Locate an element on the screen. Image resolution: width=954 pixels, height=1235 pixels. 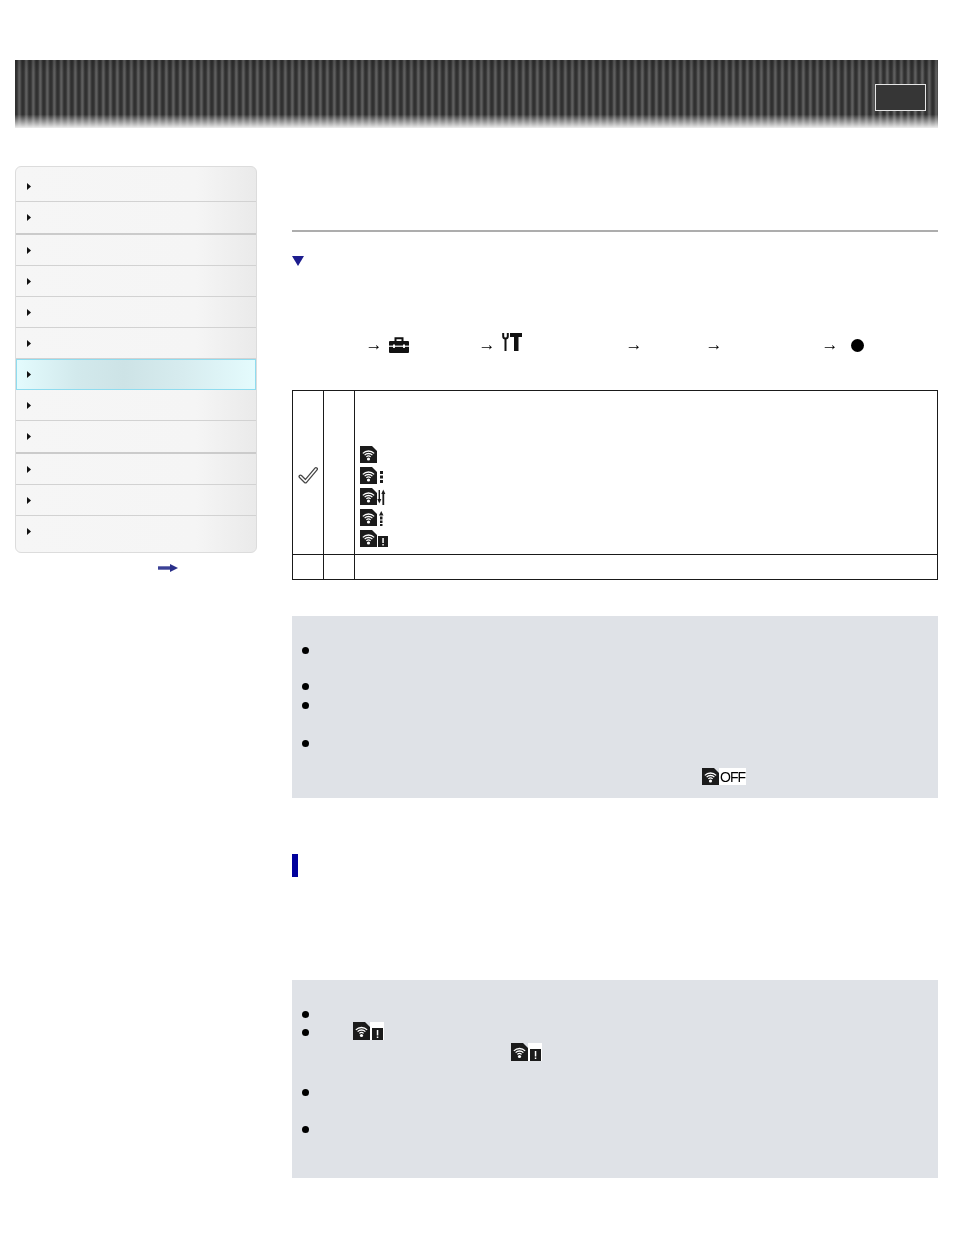
right-arrow-icon is located at coordinates (168, 568).